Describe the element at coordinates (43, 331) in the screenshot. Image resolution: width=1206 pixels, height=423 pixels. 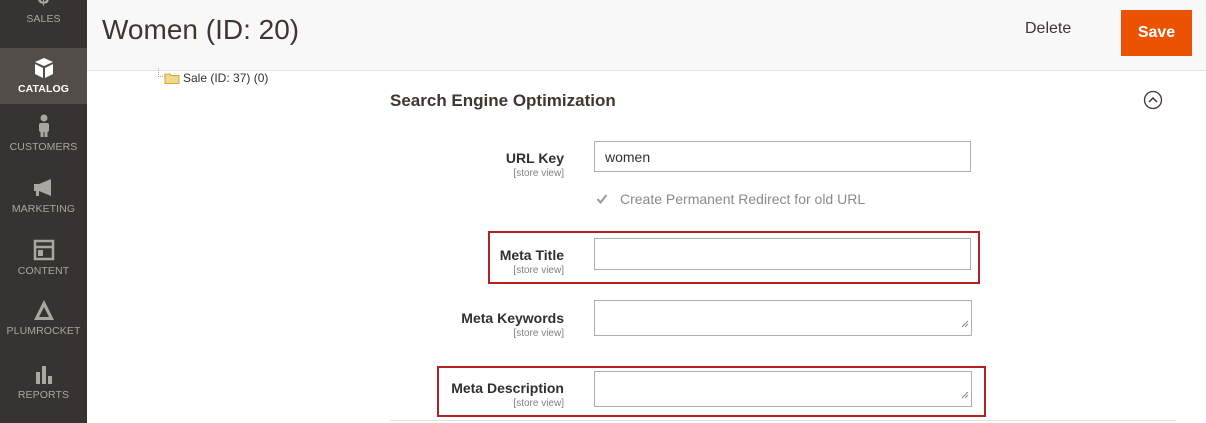
I see `sidebar-item-label: PLUMROCKET` at that location.